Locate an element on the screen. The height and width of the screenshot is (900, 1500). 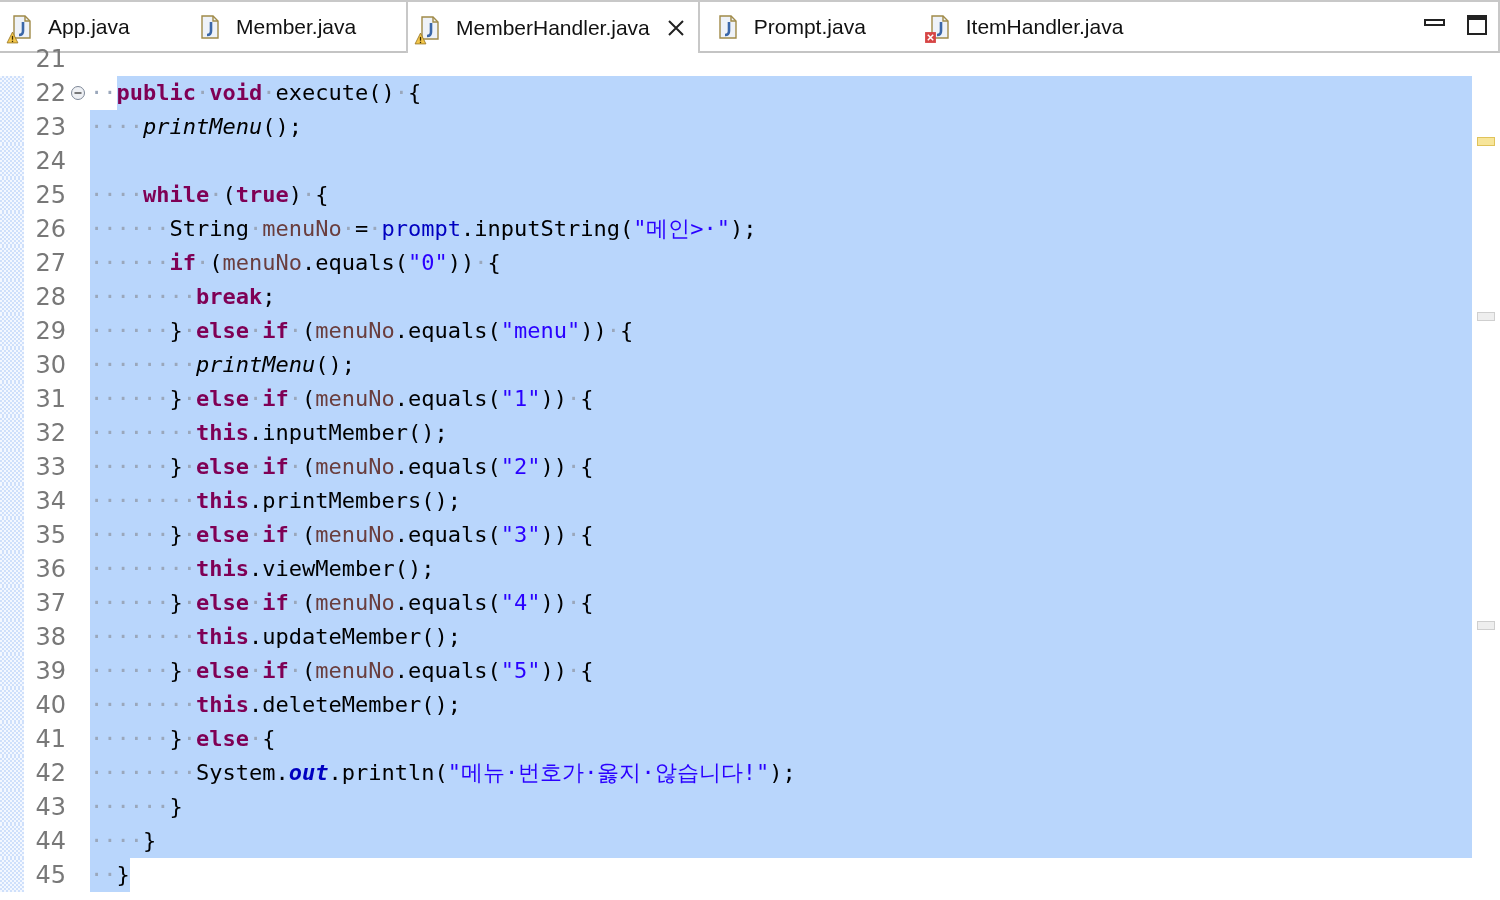
code-line: ········System.out.println("메뉴·번호가·옳지·않습니다!"); is located at coordinates (781, 773).